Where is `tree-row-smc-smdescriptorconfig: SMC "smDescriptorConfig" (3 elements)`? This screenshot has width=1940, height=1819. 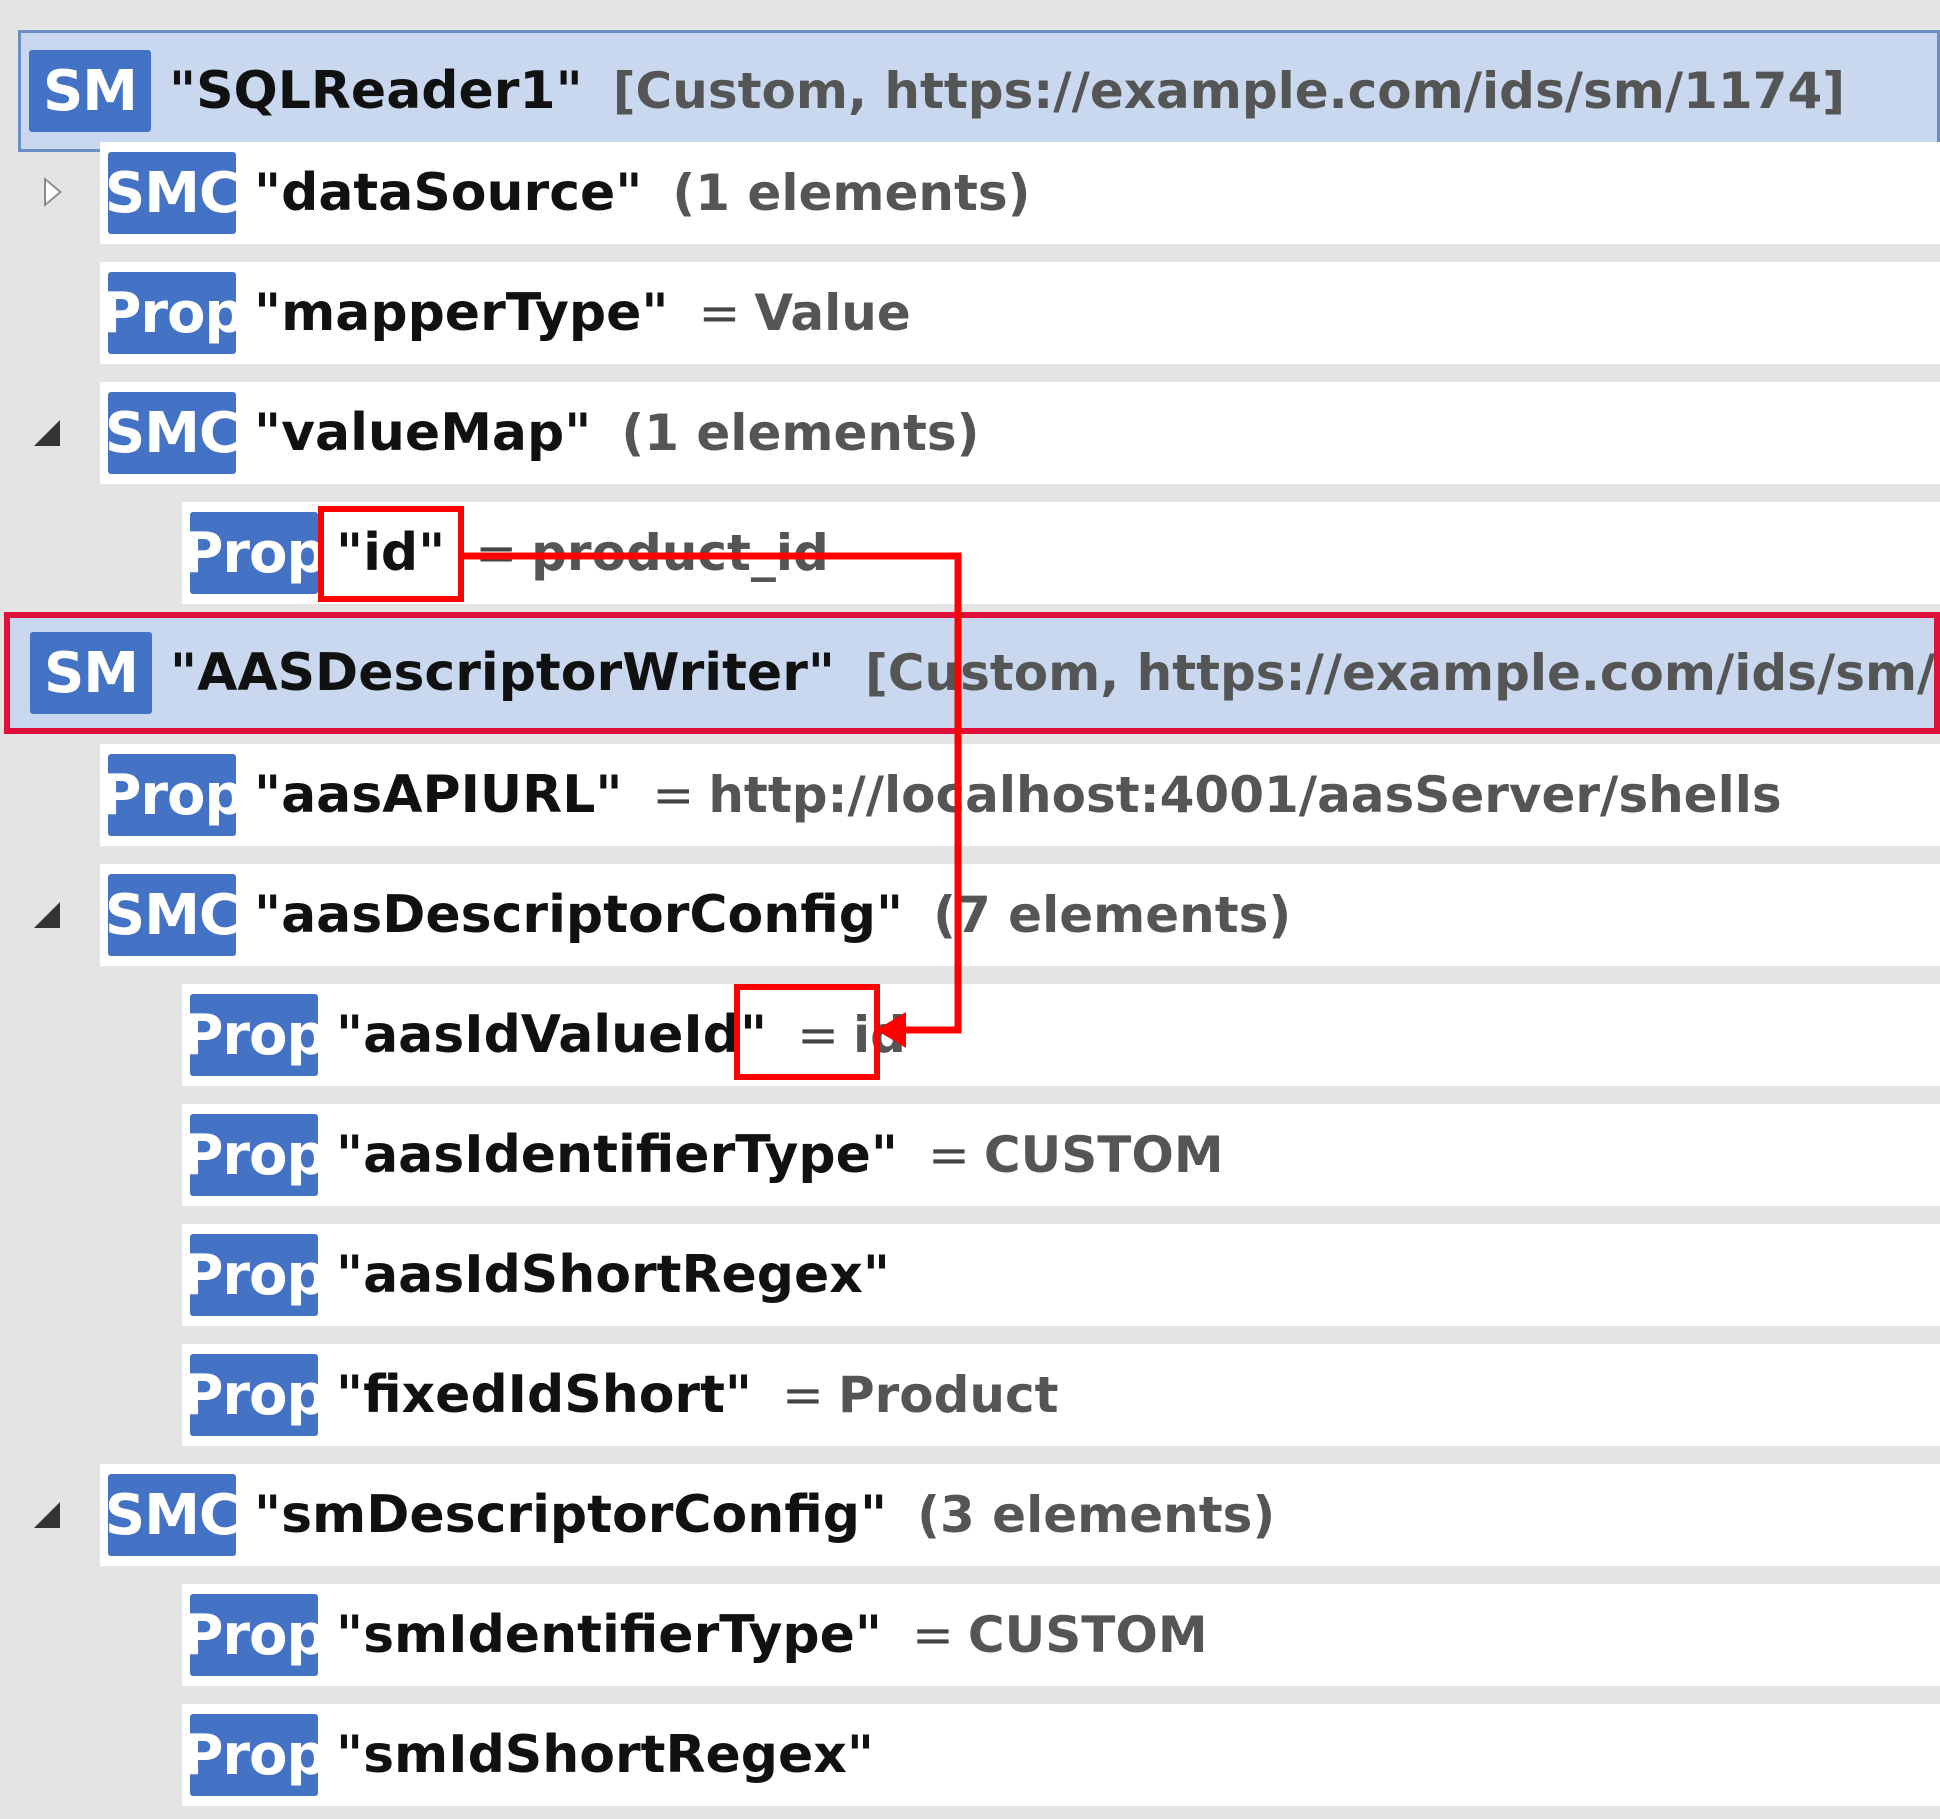
tree-row-smc-smdescriptorconfig: SMC "smDescriptorConfig" (3 elements) is located at coordinates (1020, 1515).